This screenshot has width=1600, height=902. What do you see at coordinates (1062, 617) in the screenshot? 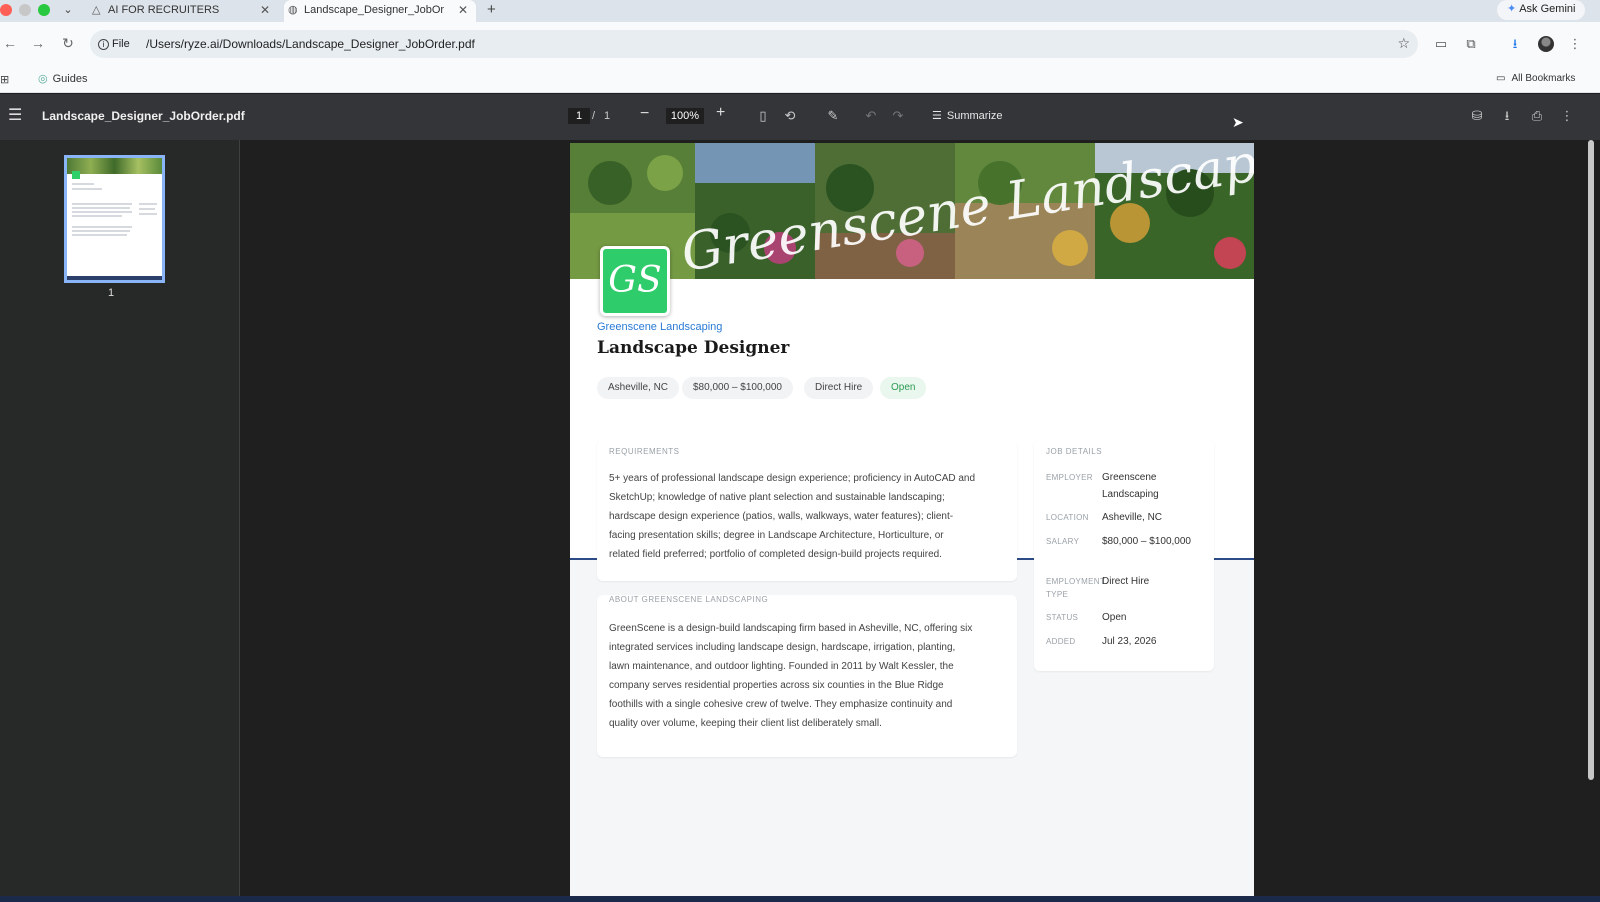
I see `detail-label-status: STATUS` at bounding box center [1062, 617].